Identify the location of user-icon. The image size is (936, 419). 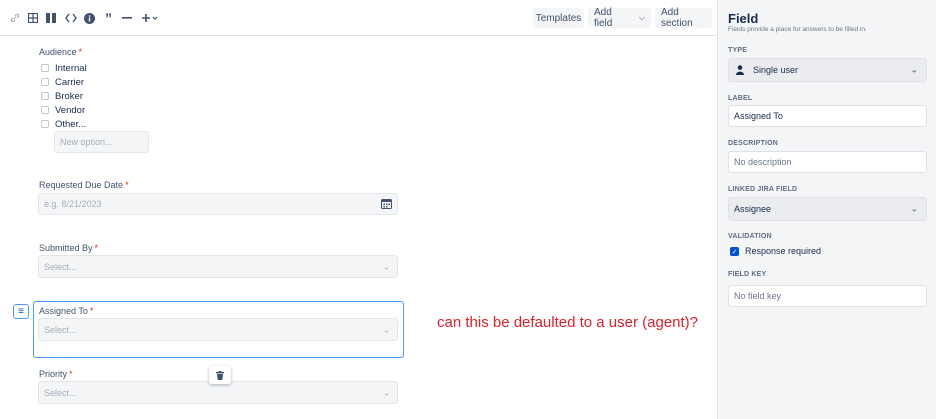
(740, 70).